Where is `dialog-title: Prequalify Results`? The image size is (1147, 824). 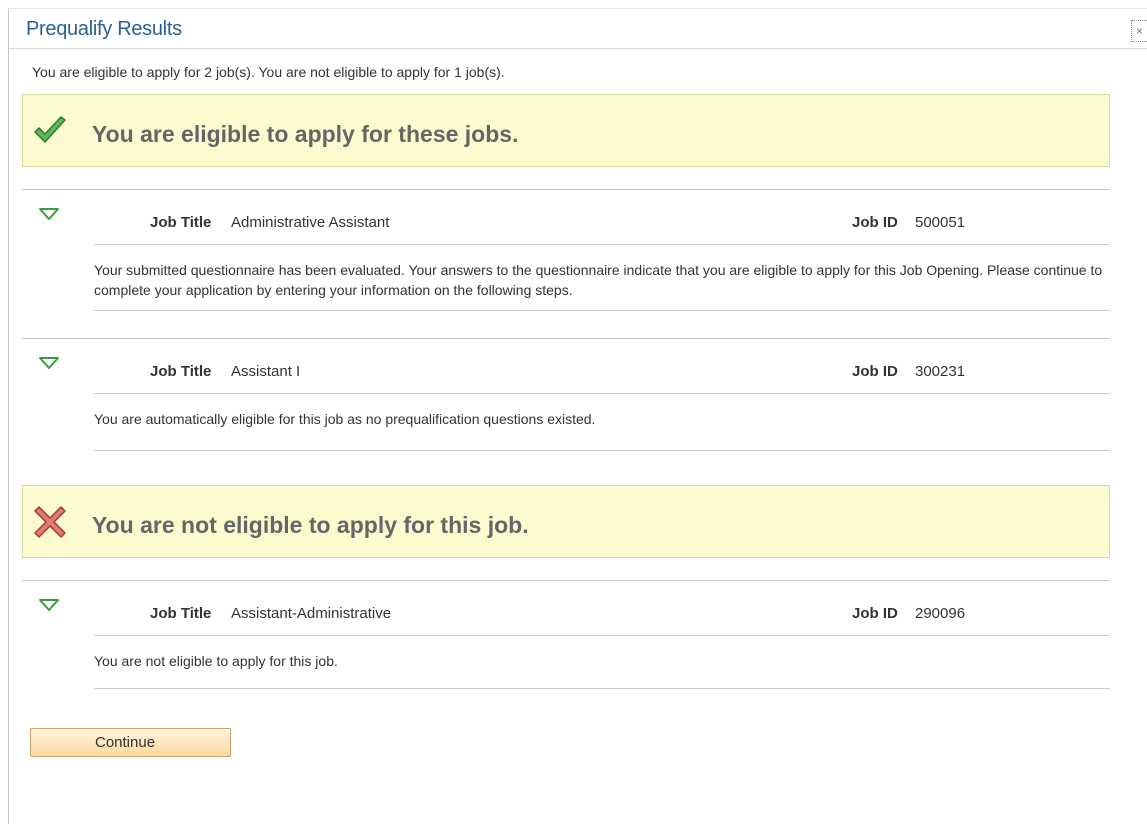
dialog-title: Prequalify Results is located at coordinates (104, 29).